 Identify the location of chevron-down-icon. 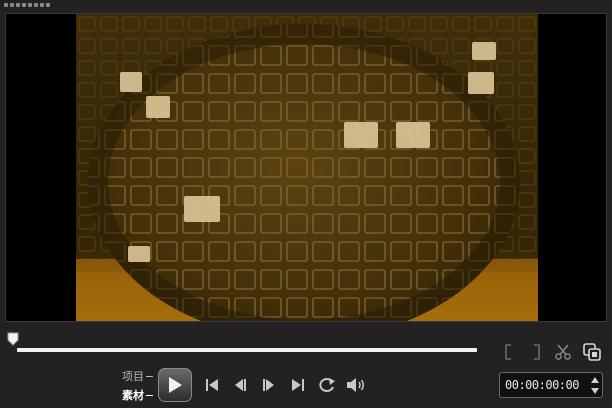
(595, 391).